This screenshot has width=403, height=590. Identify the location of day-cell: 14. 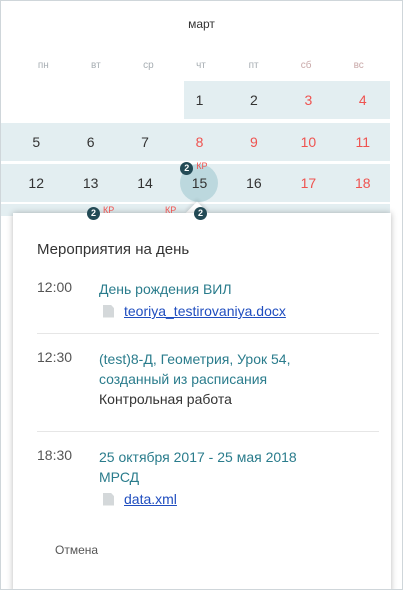
(145, 183).